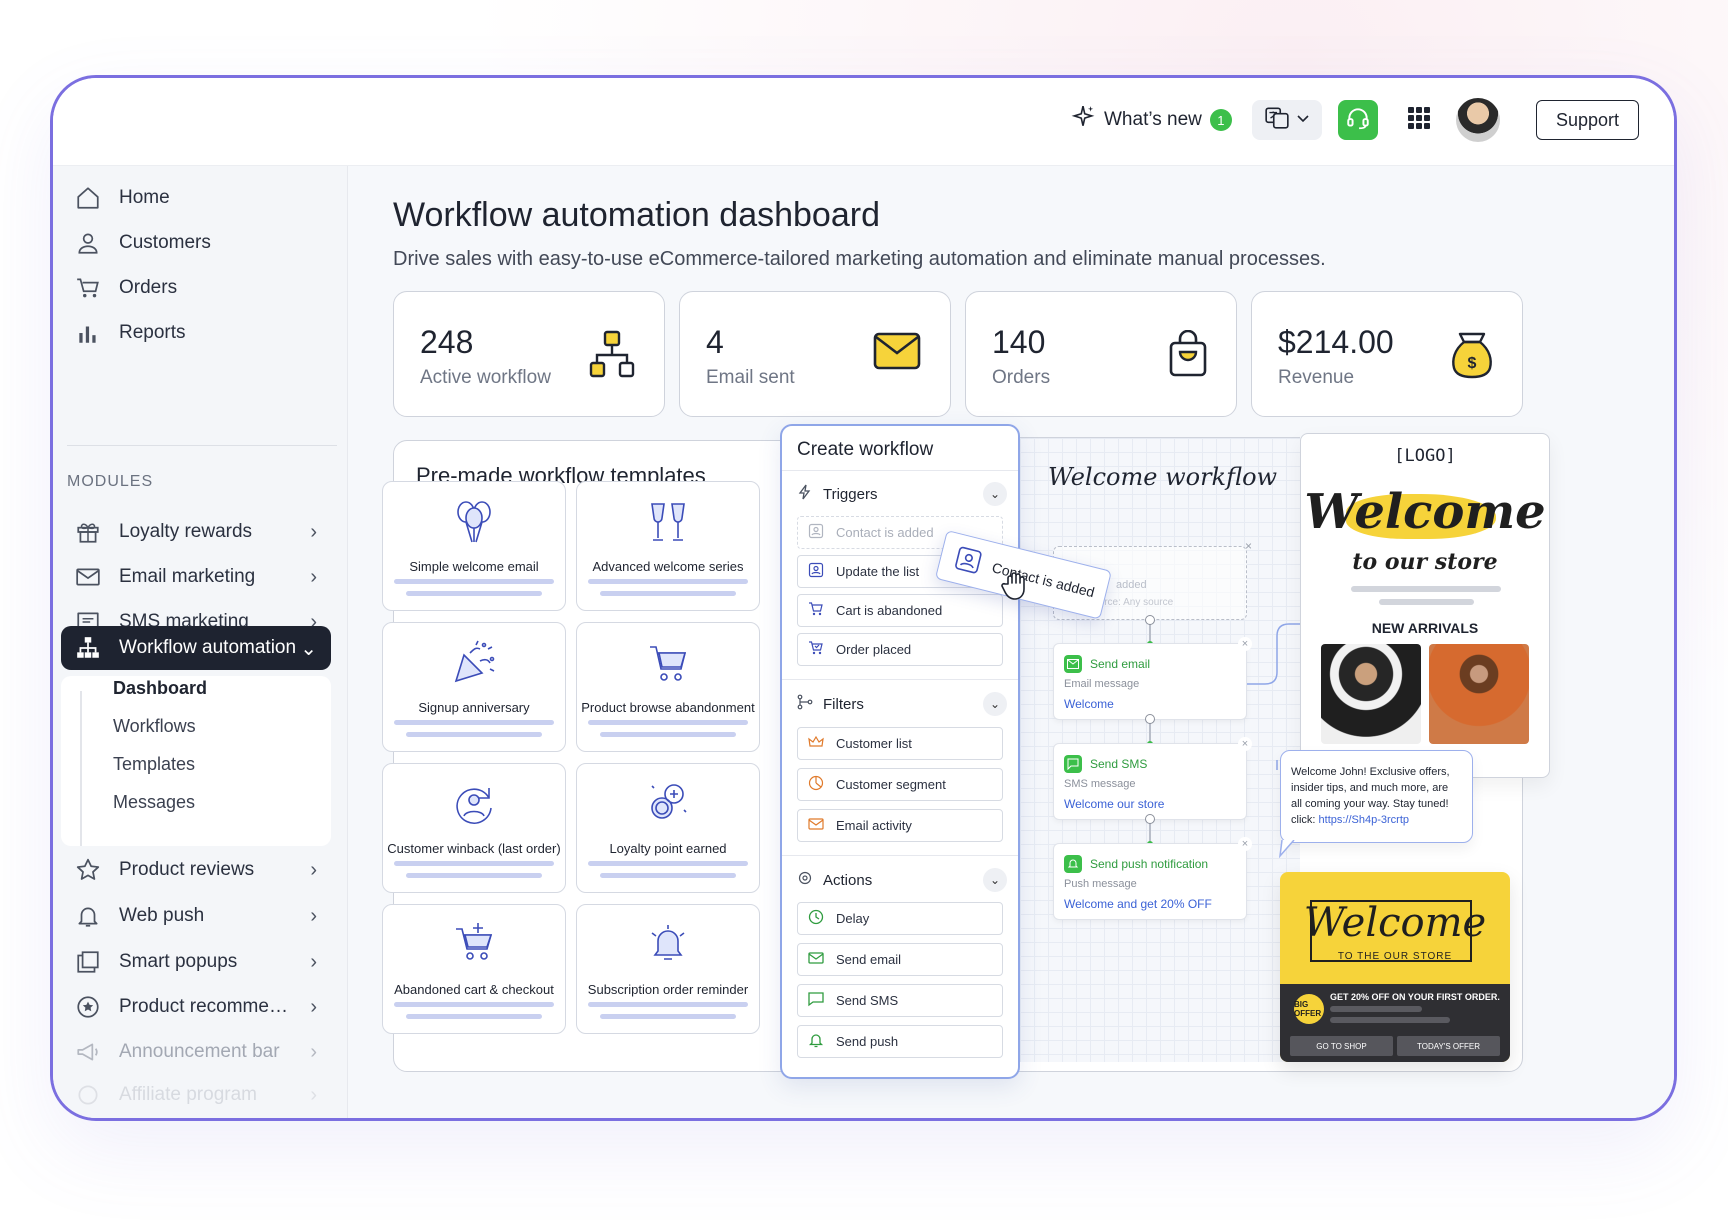  Describe the element at coordinates (815, 354) in the screenshot. I see `stat-card-email-sent: 4 Email sent` at that location.